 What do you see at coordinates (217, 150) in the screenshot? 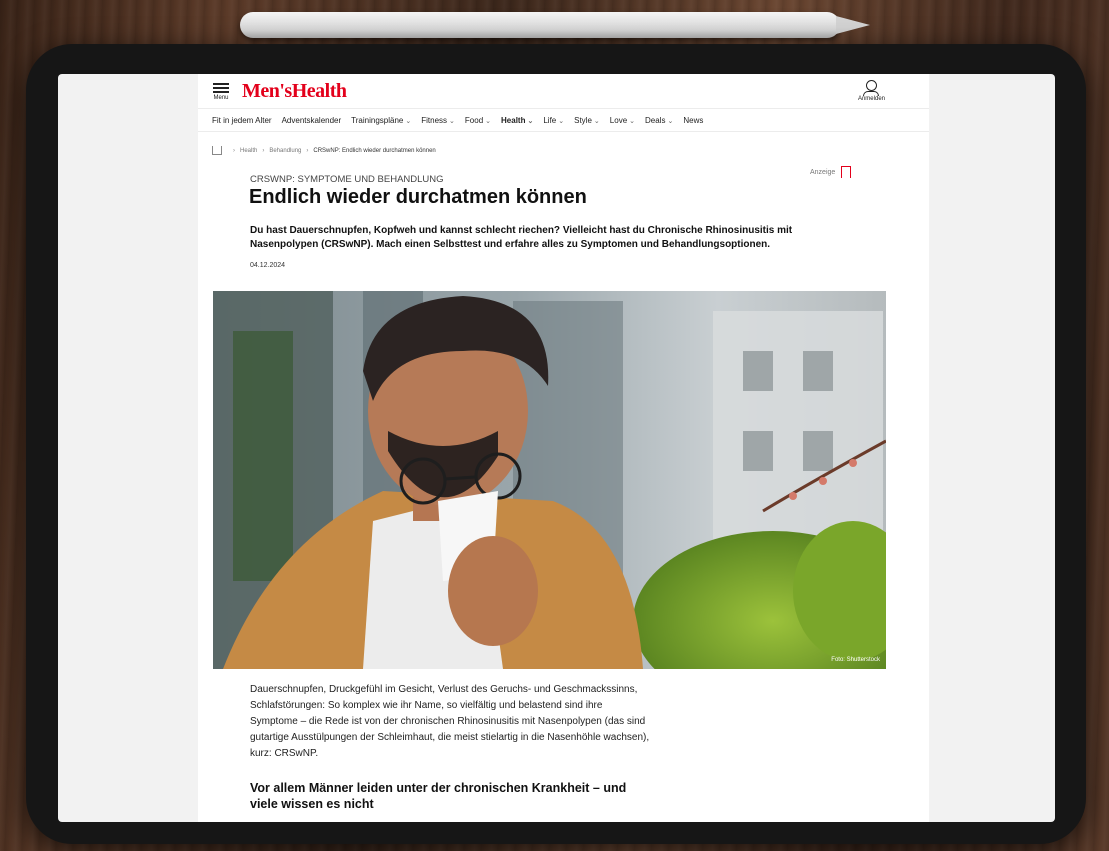
I see `home-icon` at bounding box center [217, 150].